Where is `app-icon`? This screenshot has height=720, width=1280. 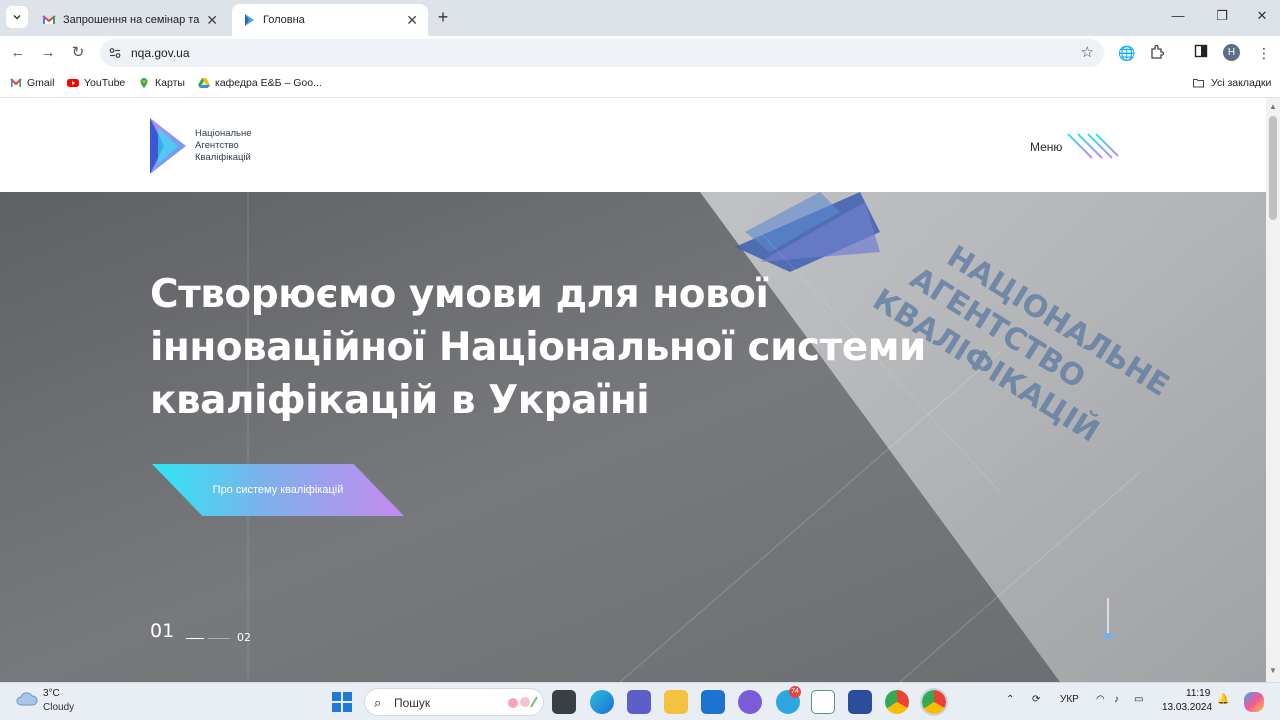 app-icon is located at coordinates (860, 702).